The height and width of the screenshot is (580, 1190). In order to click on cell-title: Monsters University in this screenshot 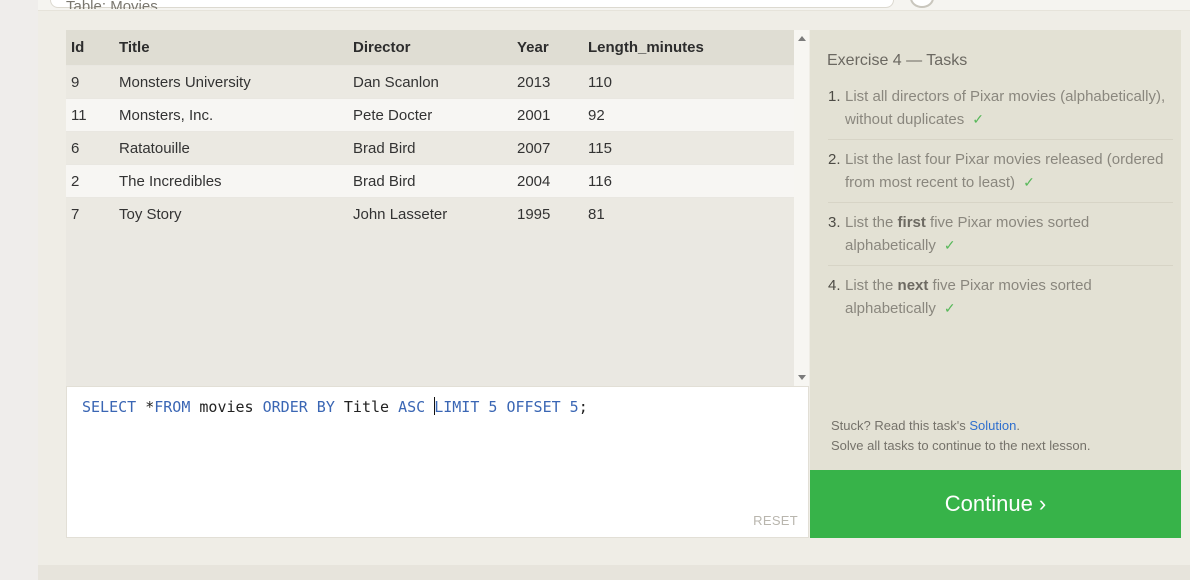, I will do `click(236, 82)`.